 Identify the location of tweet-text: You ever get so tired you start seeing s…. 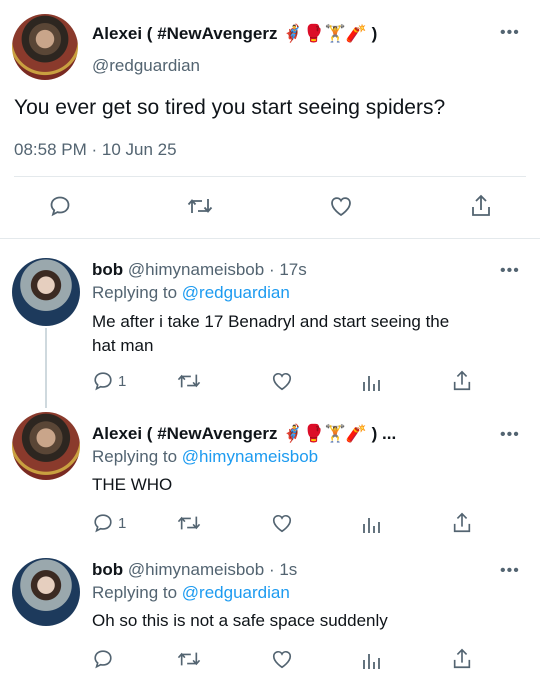
(230, 107).